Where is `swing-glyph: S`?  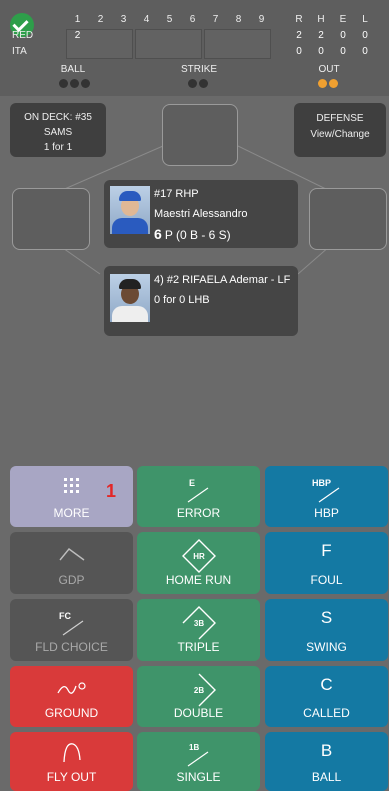
swing-glyph: S is located at coordinates (326, 617).